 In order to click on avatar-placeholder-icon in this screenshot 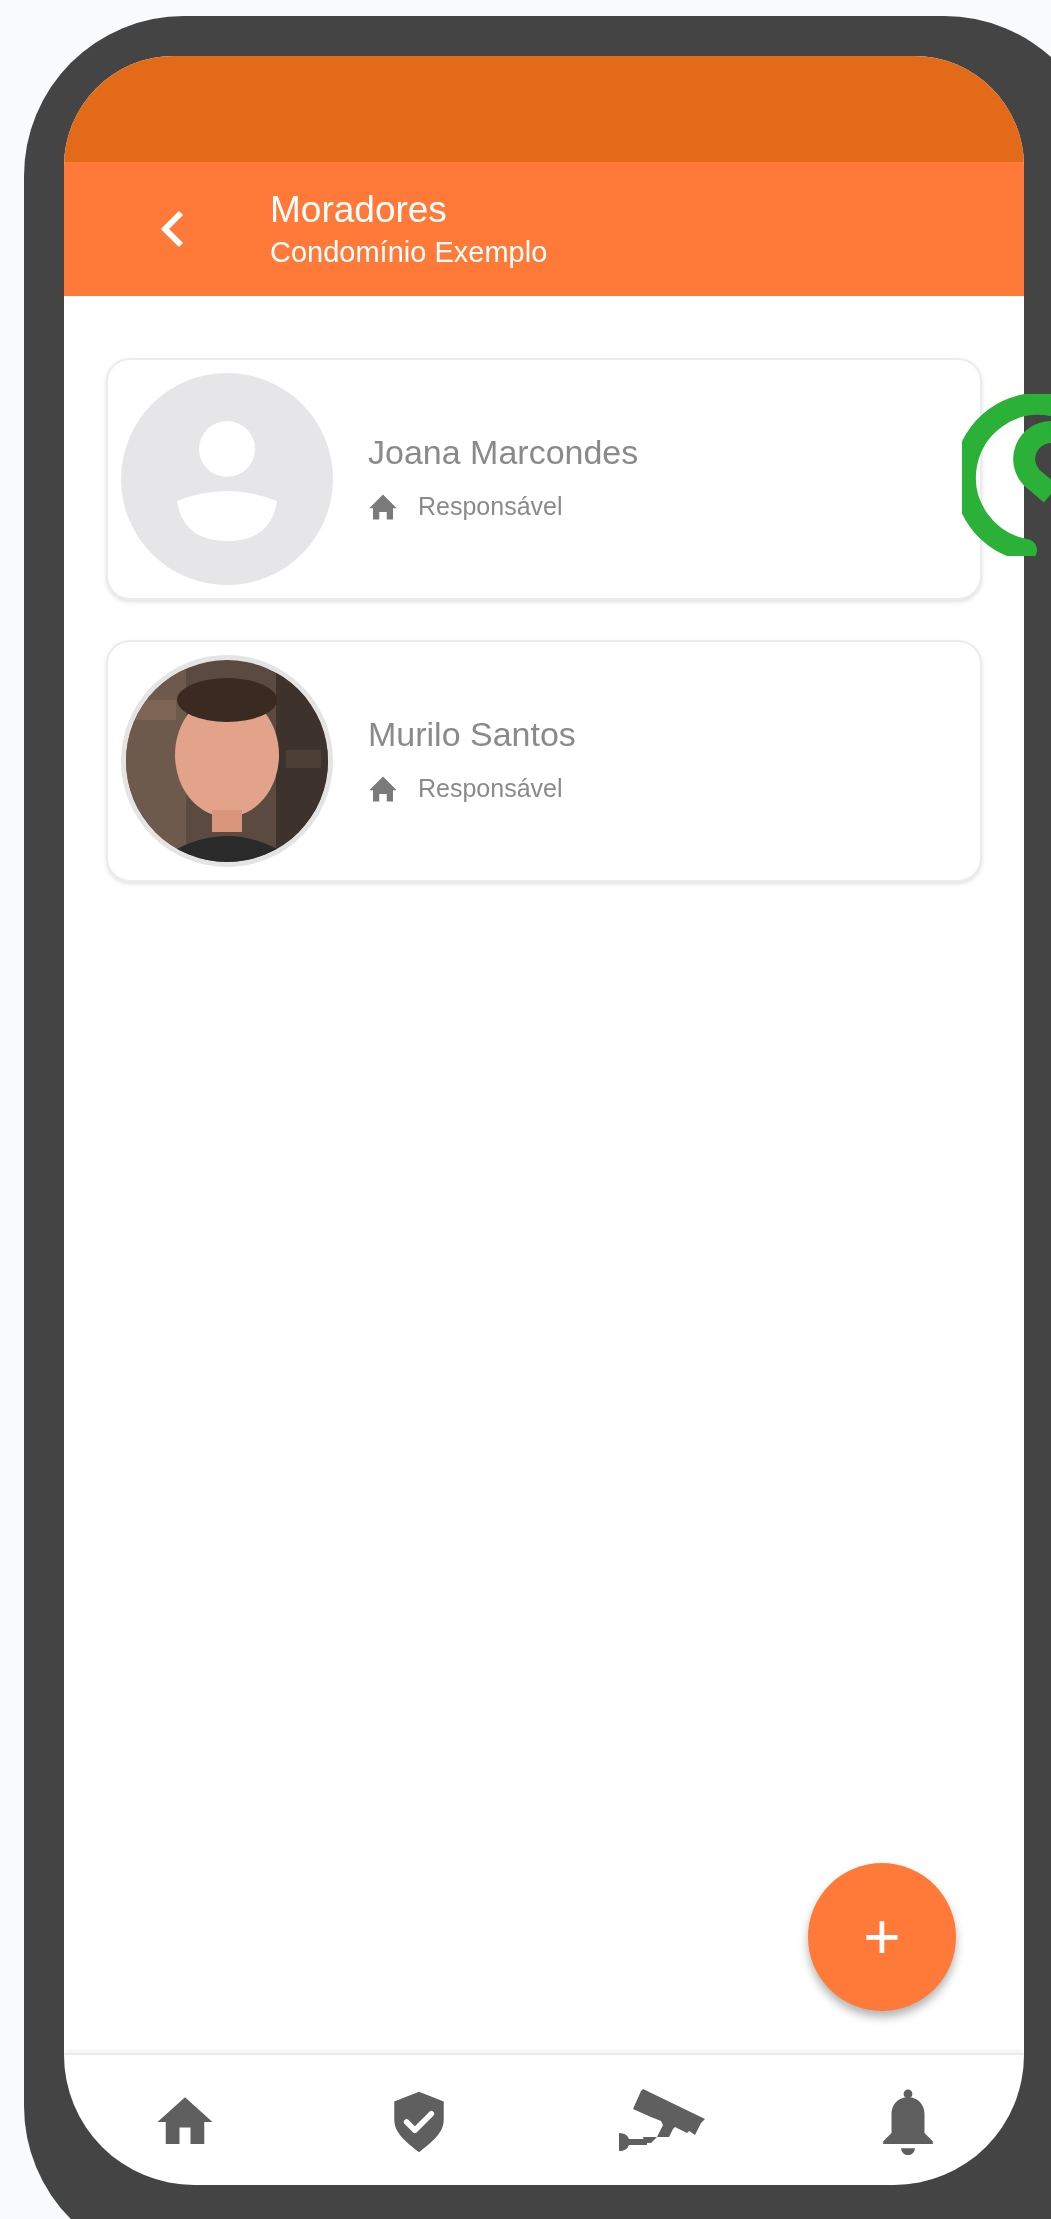, I will do `click(227, 479)`.